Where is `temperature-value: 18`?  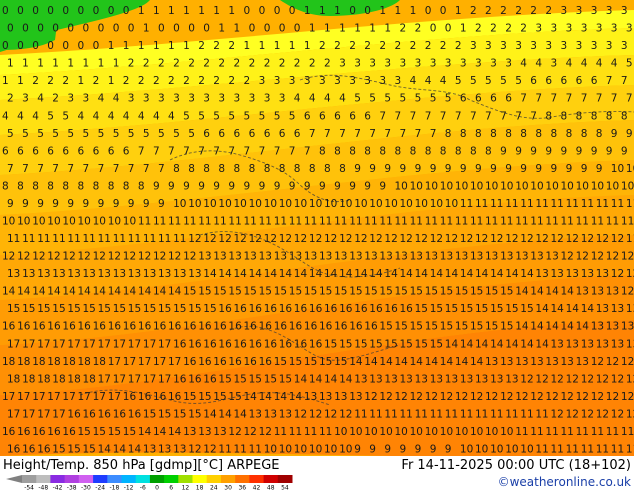
temperature-value: 18 is located at coordinates (23, 362).